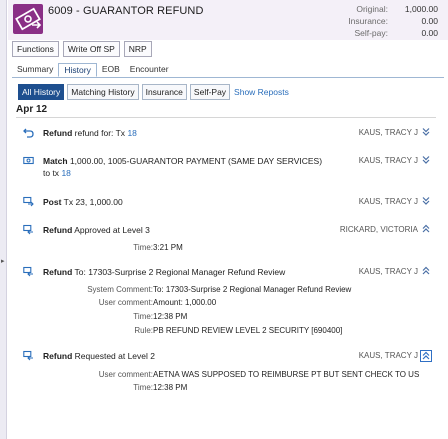 The width and height of the screenshot is (448, 439). Describe the element at coordinates (28, 160) in the screenshot. I see `money-icon` at that location.